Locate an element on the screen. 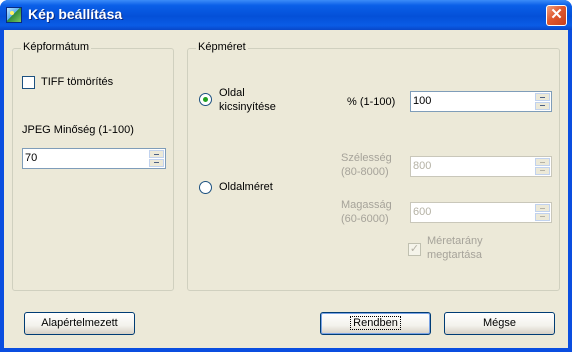 The image size is (572, 352). cancel-button: Mégse is located at coordinates (499, 323).